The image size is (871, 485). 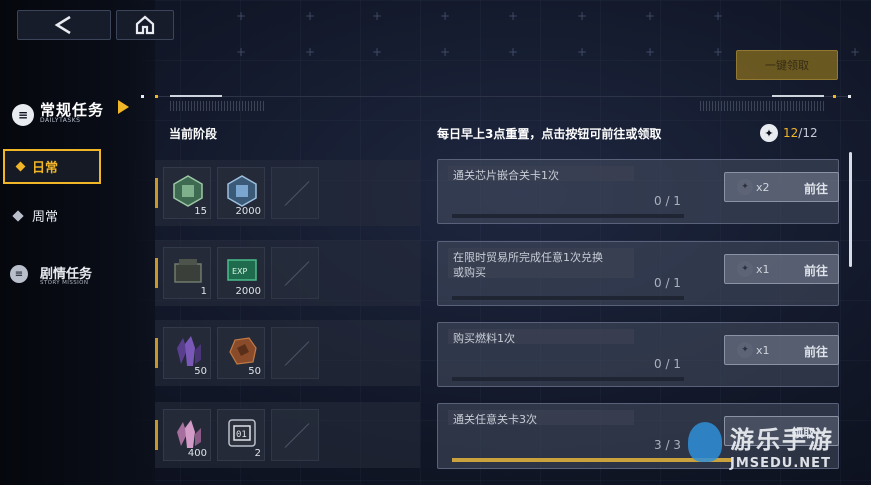 I want to click on reward-row: 15 2000, so click(x=287, y=193).